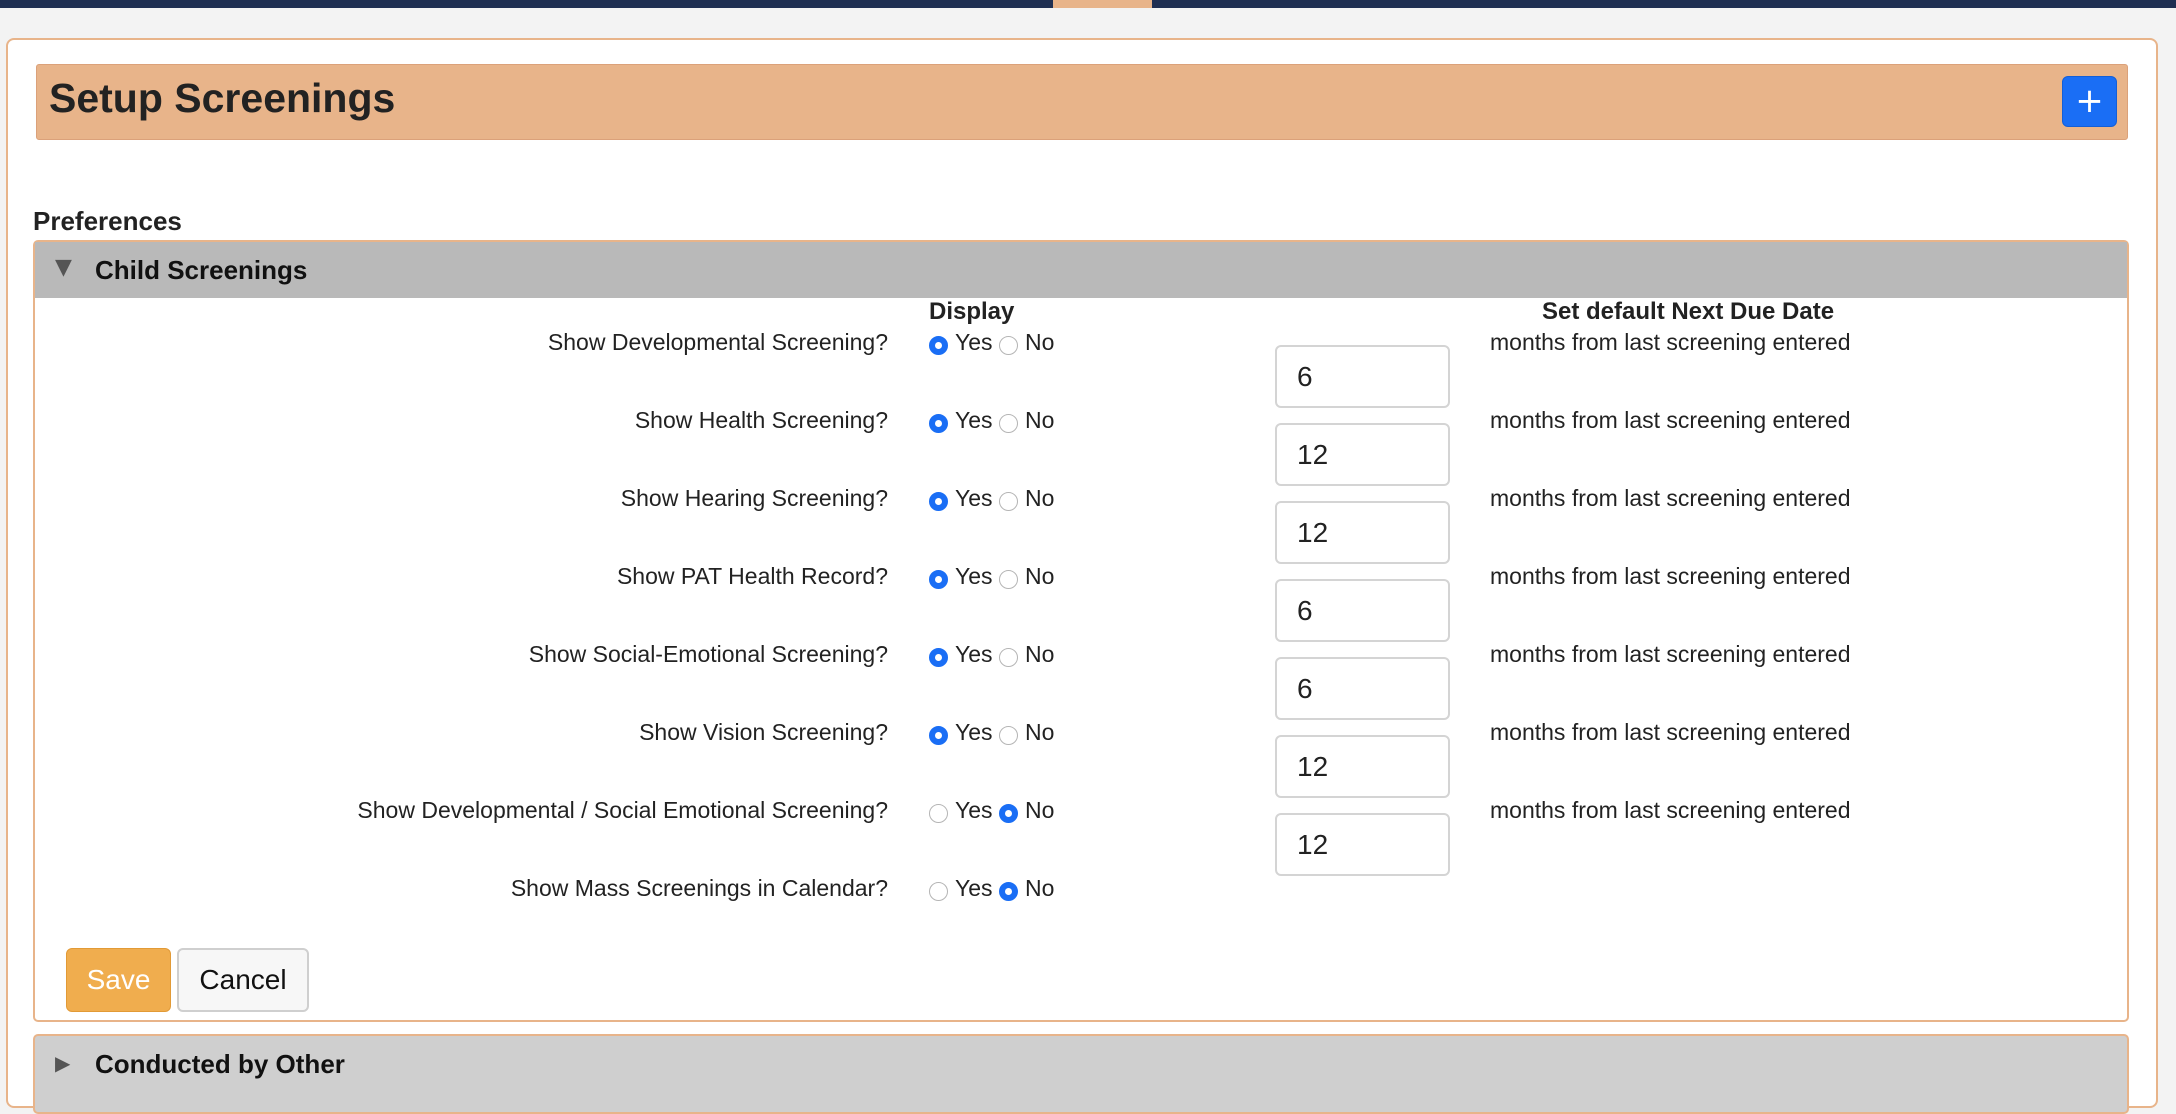 The image size is (2176, 1114). I want to click on row-label: Show Developmental Screening?, so click(717, 342).